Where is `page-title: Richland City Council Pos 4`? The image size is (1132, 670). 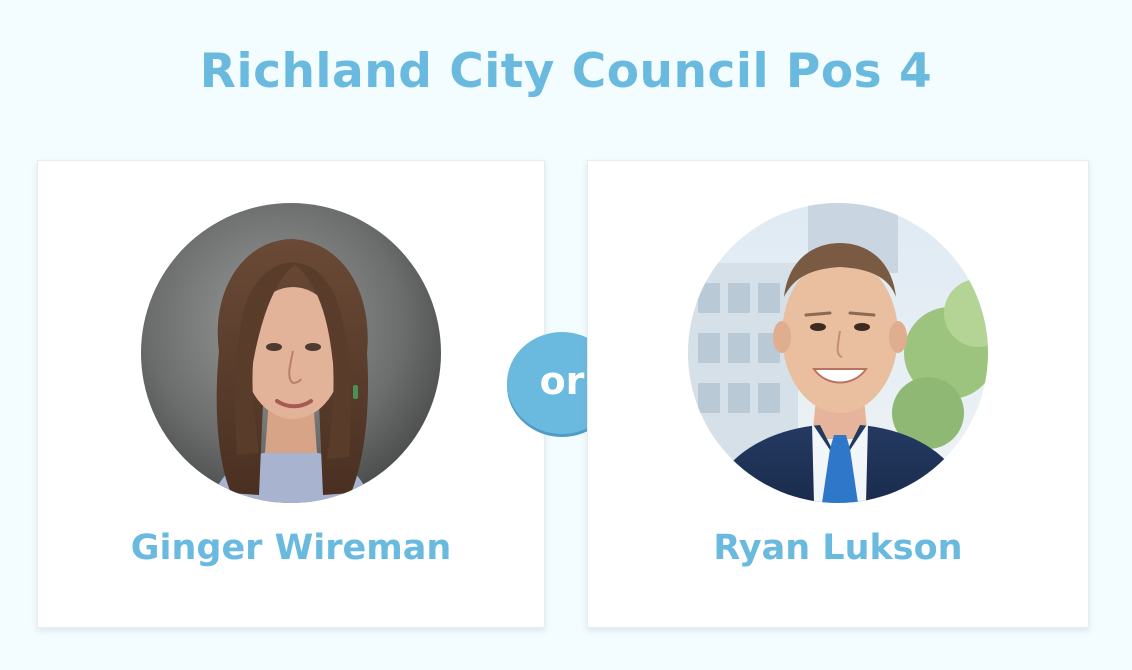
page-title: Richland City Council Pos 4 is located at coordinates (566, 71).